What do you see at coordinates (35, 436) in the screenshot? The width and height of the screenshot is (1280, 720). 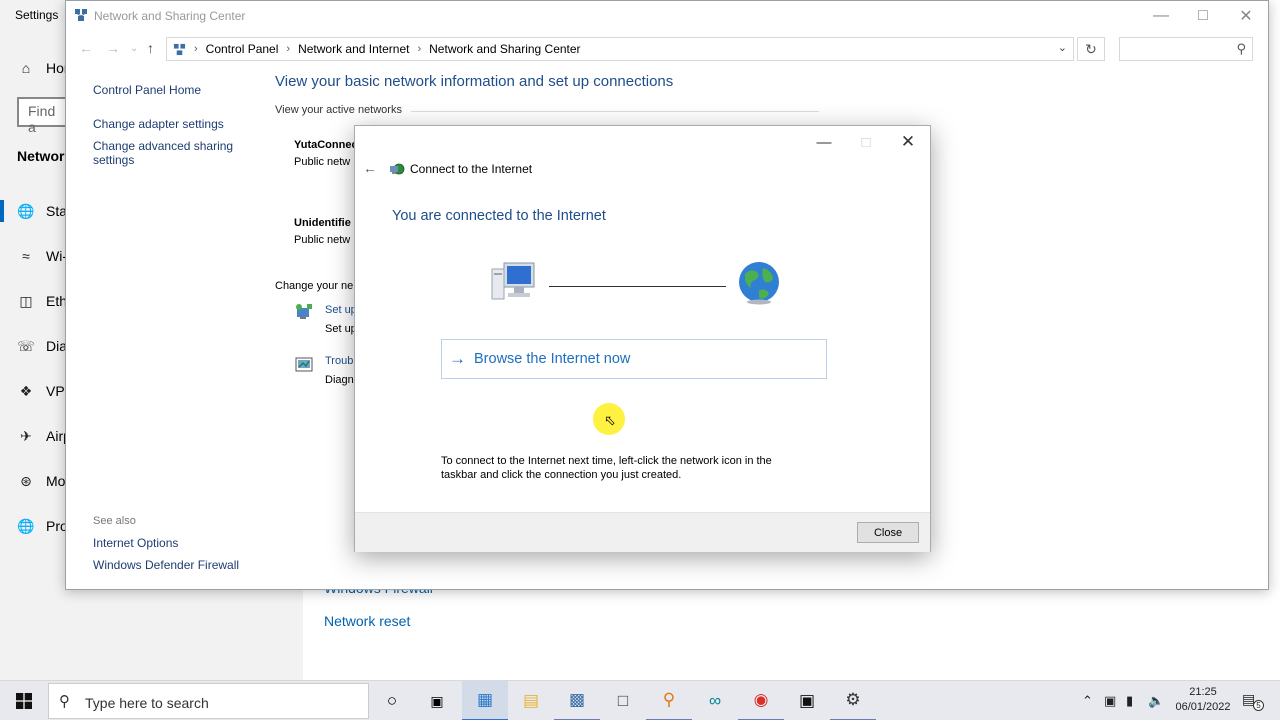 I see `settings-nav-airplane: ✈ Airp` at bounding box center [35, 436].